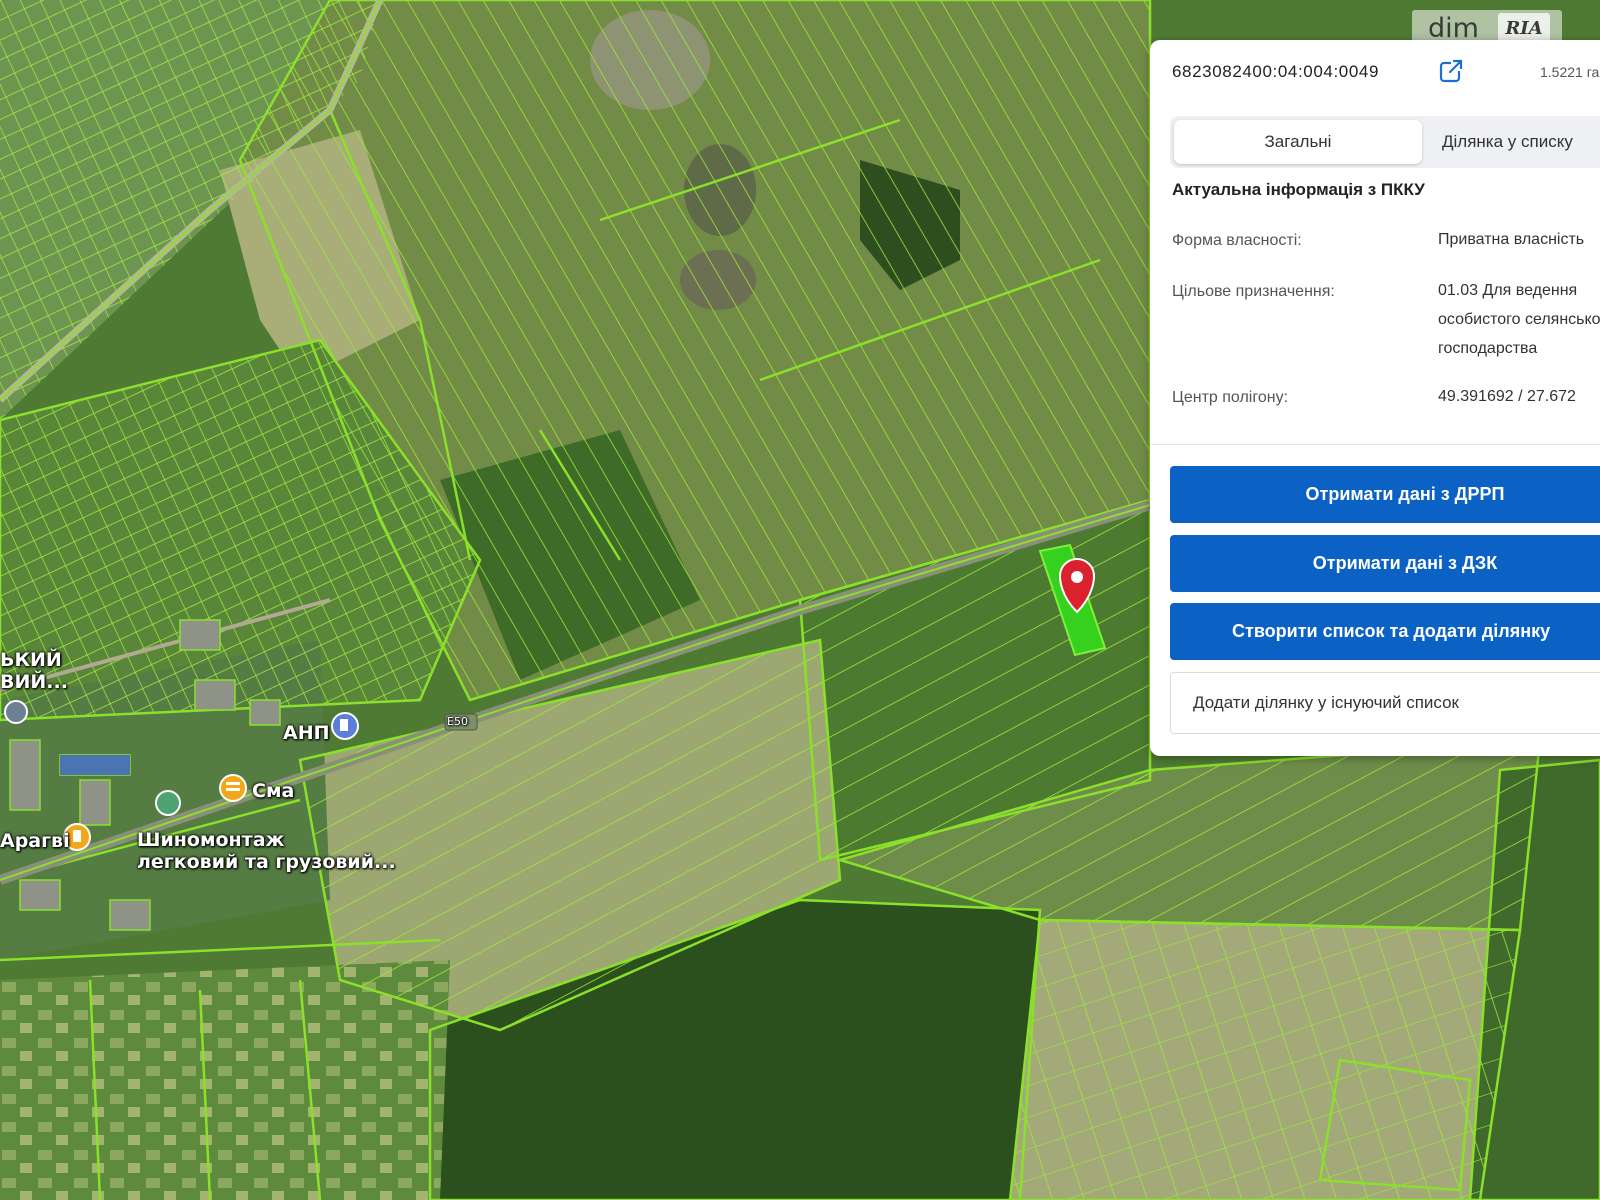  What do you see at coordinates (1507, 396) in the screenshot?
I see `polygon-center-value: 49.391692 / 27.672` at bounding box center [1507, 396].